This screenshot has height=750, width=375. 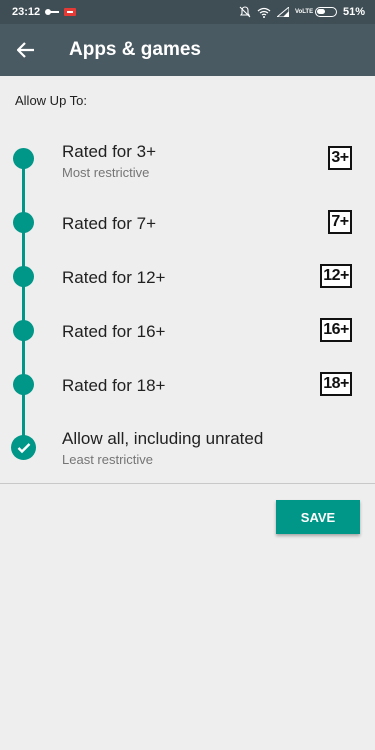 I want to click on divider, so click(x=187, y=483).